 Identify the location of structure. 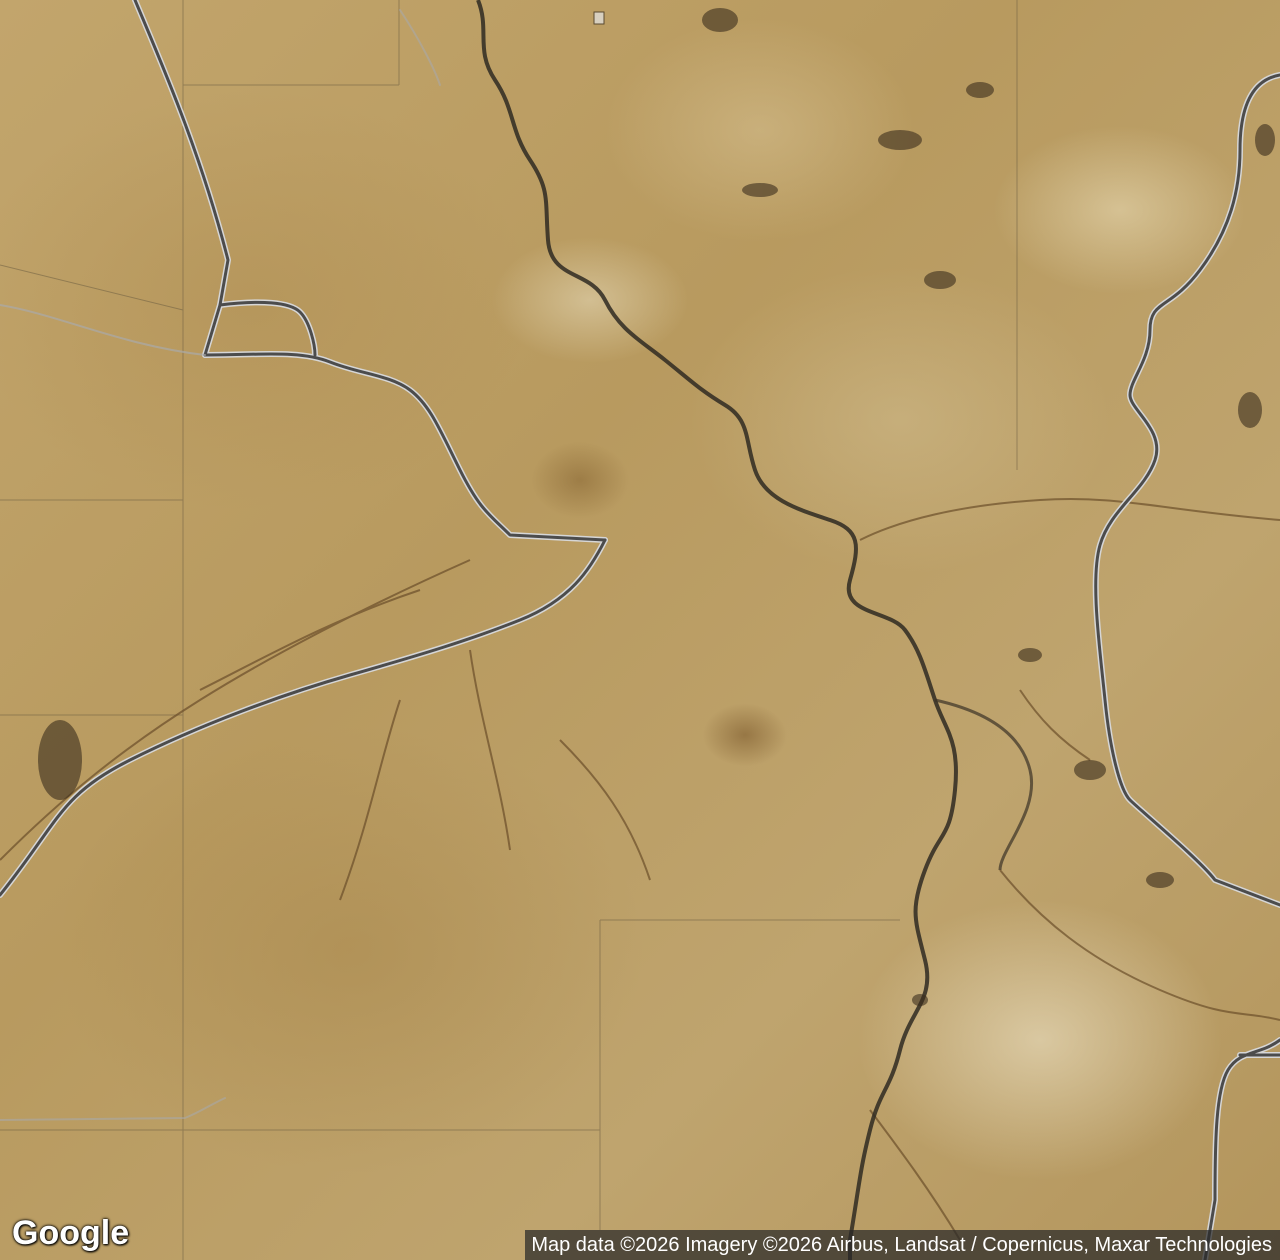
(599, 18).